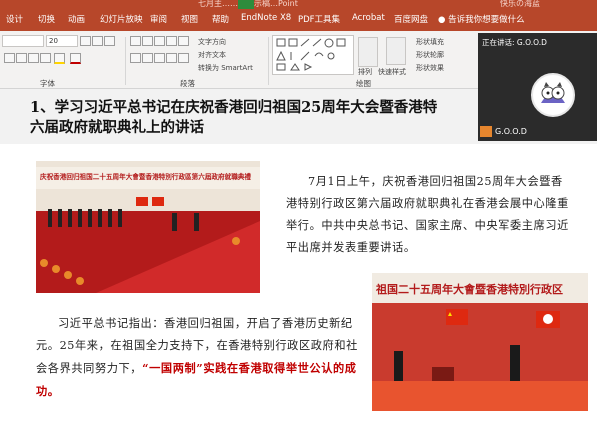  What do you see at coordinates (62, 41) in the screenshot?
I see `font-size-box: 20` at bounding box center [62, 41].